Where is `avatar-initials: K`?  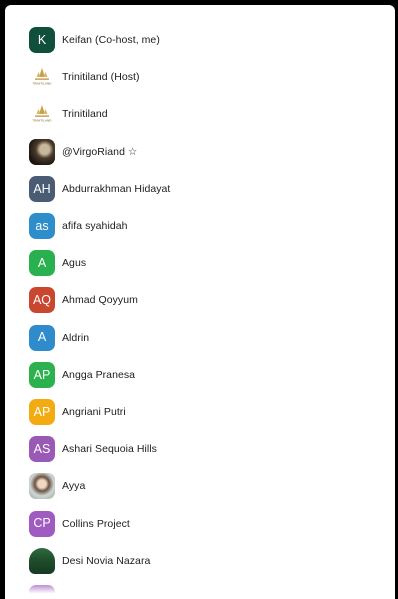
avatar-initials: K is located at coordinates (42, 39).